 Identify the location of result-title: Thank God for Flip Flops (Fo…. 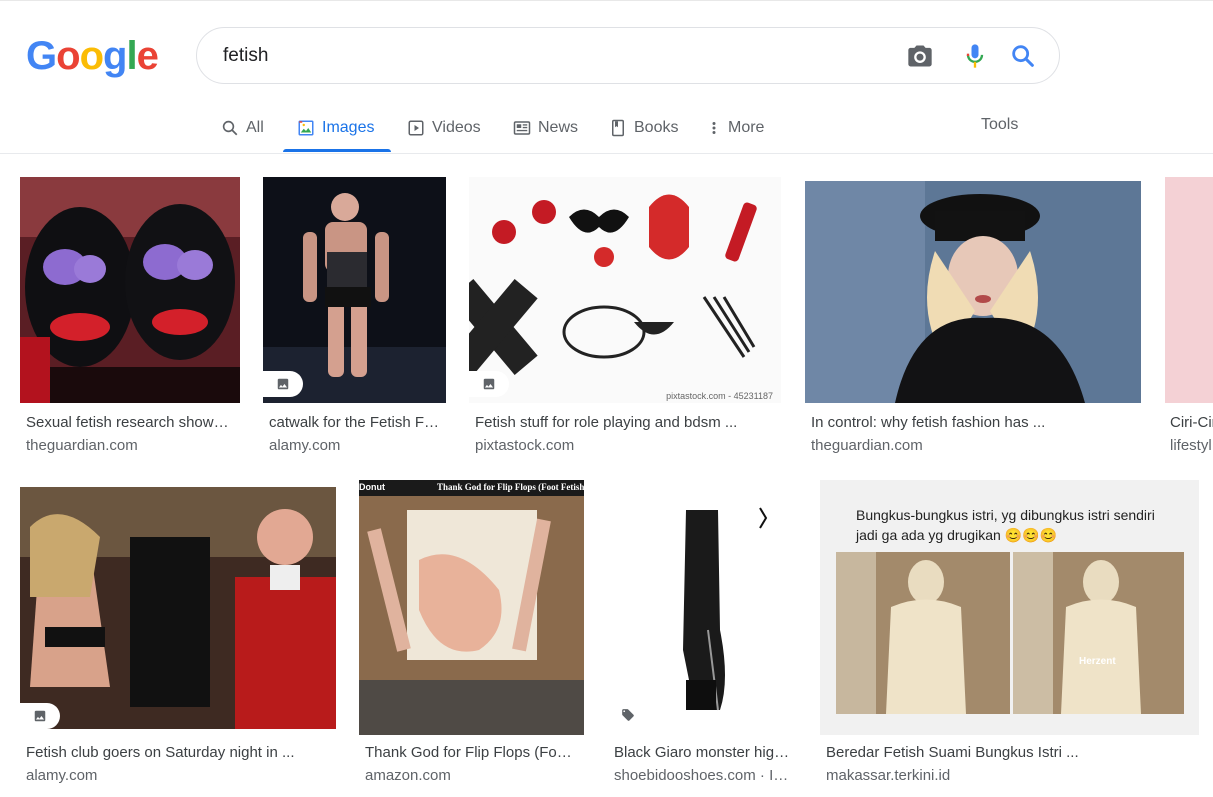
(472, 753).